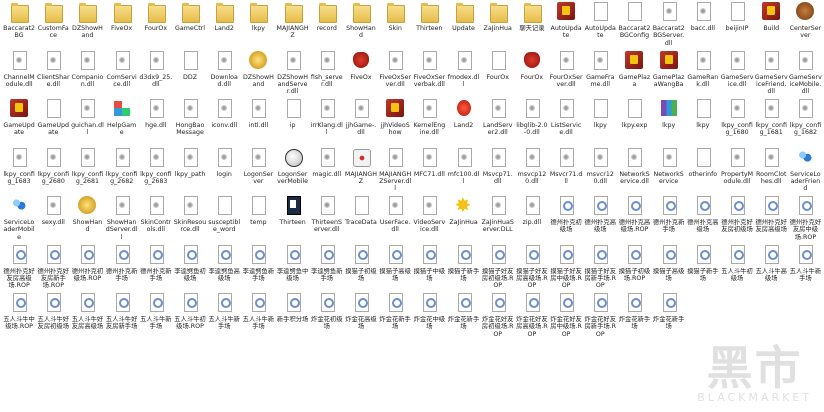  I want to click on file-item: ShowHandServer.dll, so click(122, 218).